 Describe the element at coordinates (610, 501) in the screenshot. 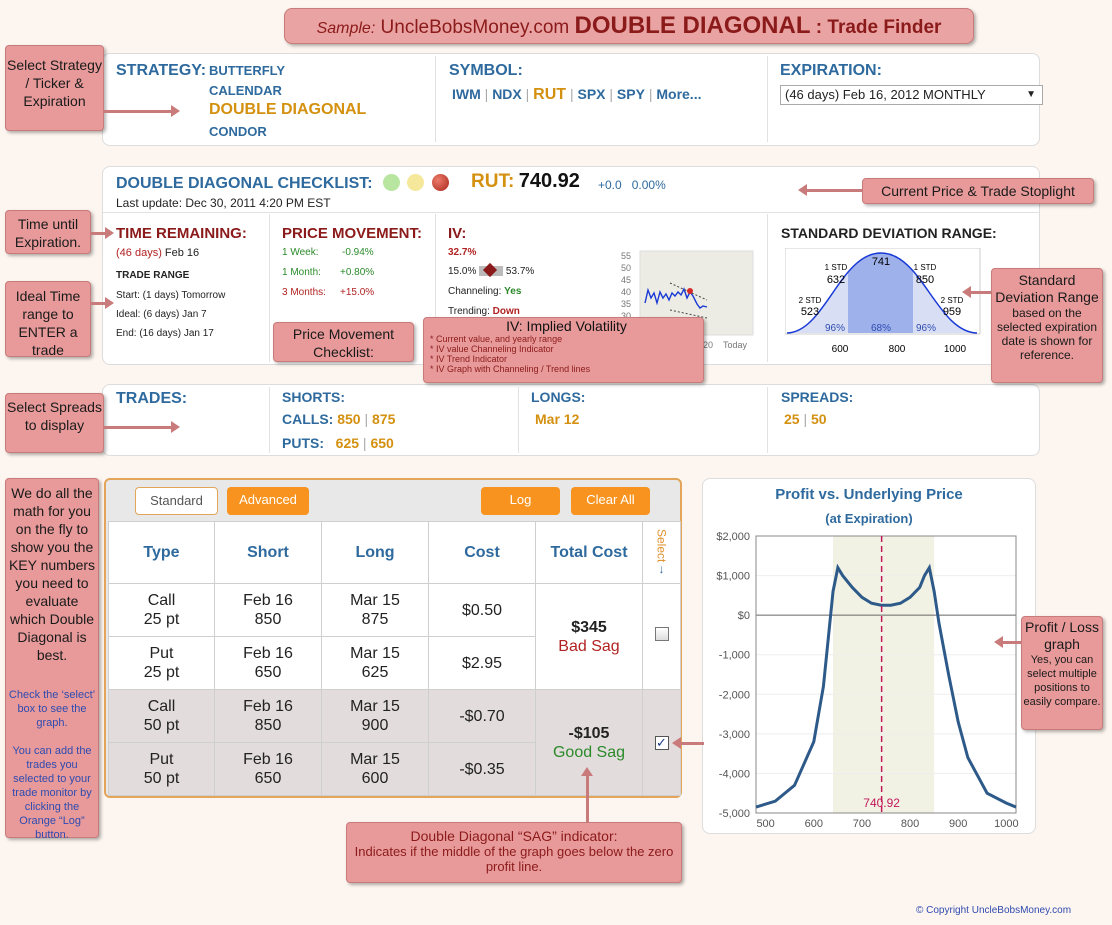

I see `clear-all-button: Clear All` at that location.